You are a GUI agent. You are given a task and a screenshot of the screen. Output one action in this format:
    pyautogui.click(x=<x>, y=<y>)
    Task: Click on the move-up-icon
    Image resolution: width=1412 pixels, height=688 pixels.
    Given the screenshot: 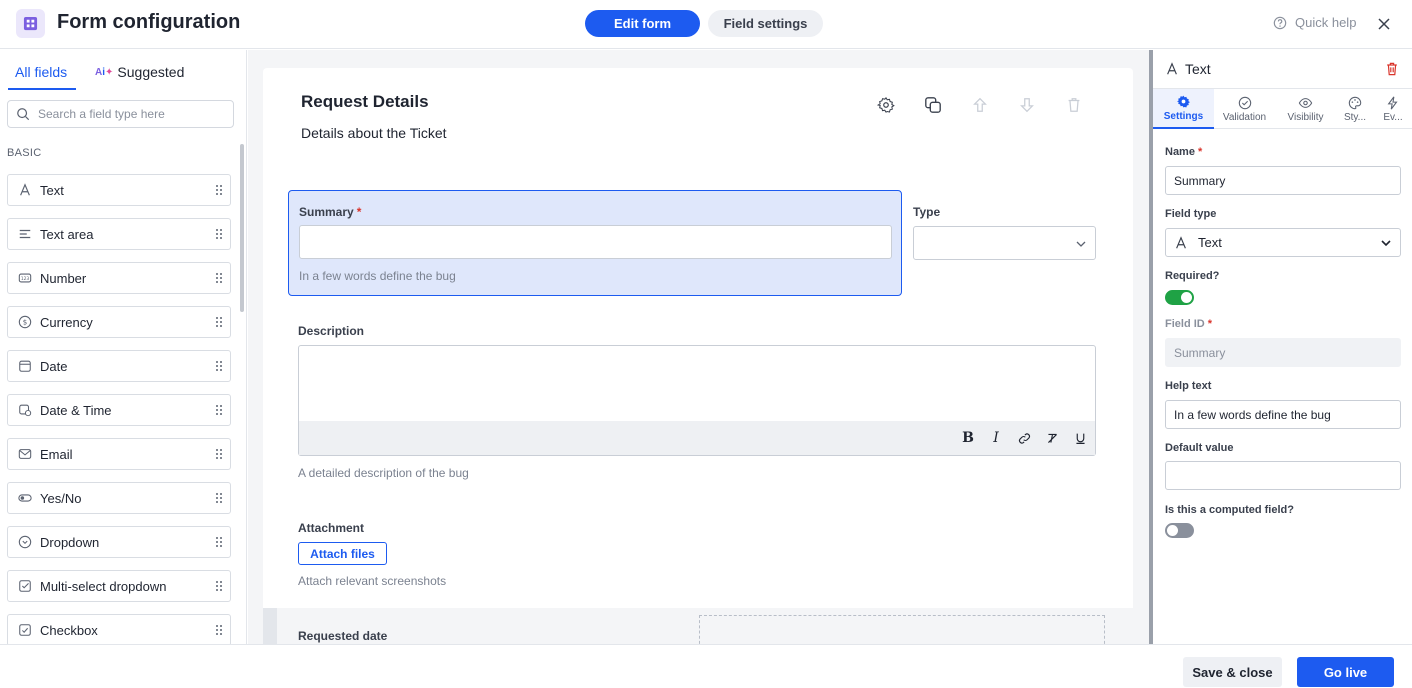 What is the action you would take?
    pyautogui.click(x=980, y=105)
    